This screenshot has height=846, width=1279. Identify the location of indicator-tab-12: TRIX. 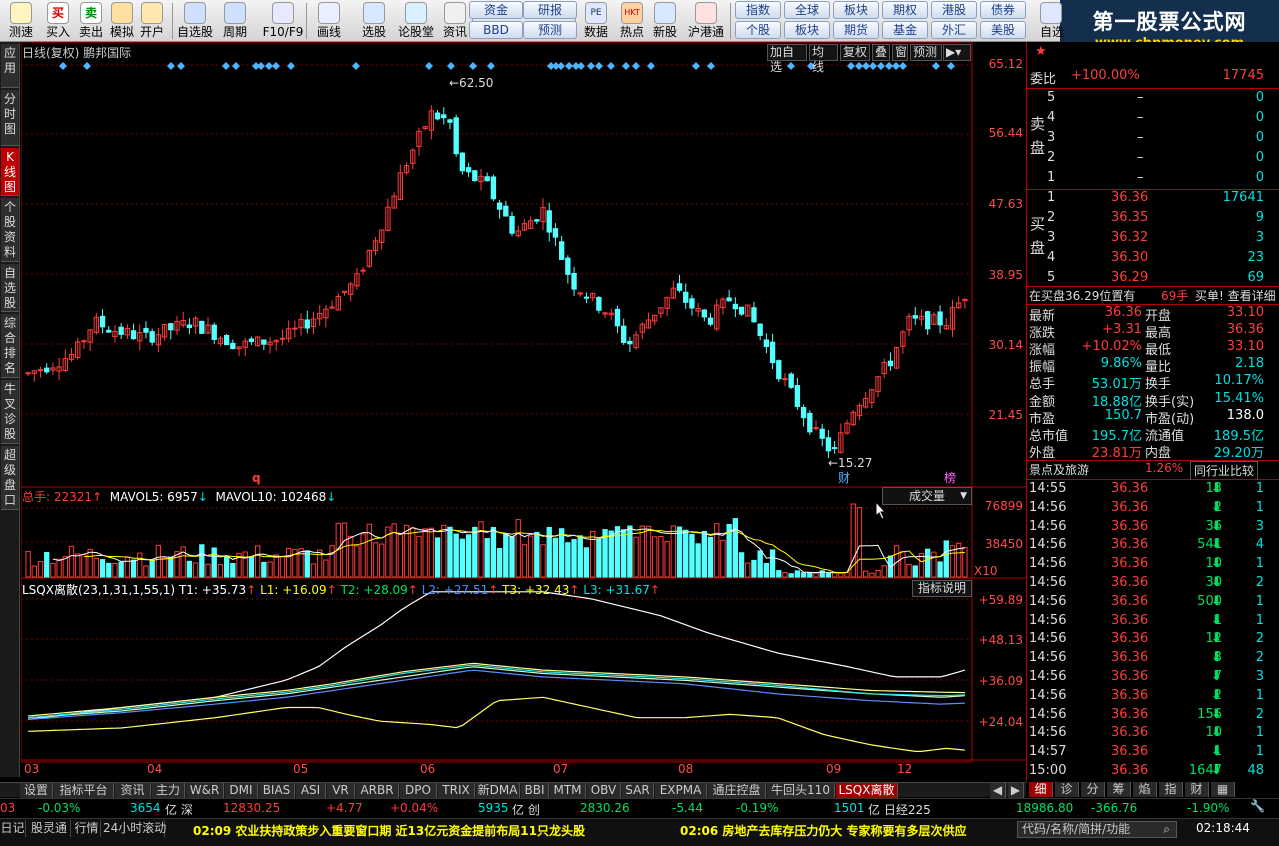
(456, 790).